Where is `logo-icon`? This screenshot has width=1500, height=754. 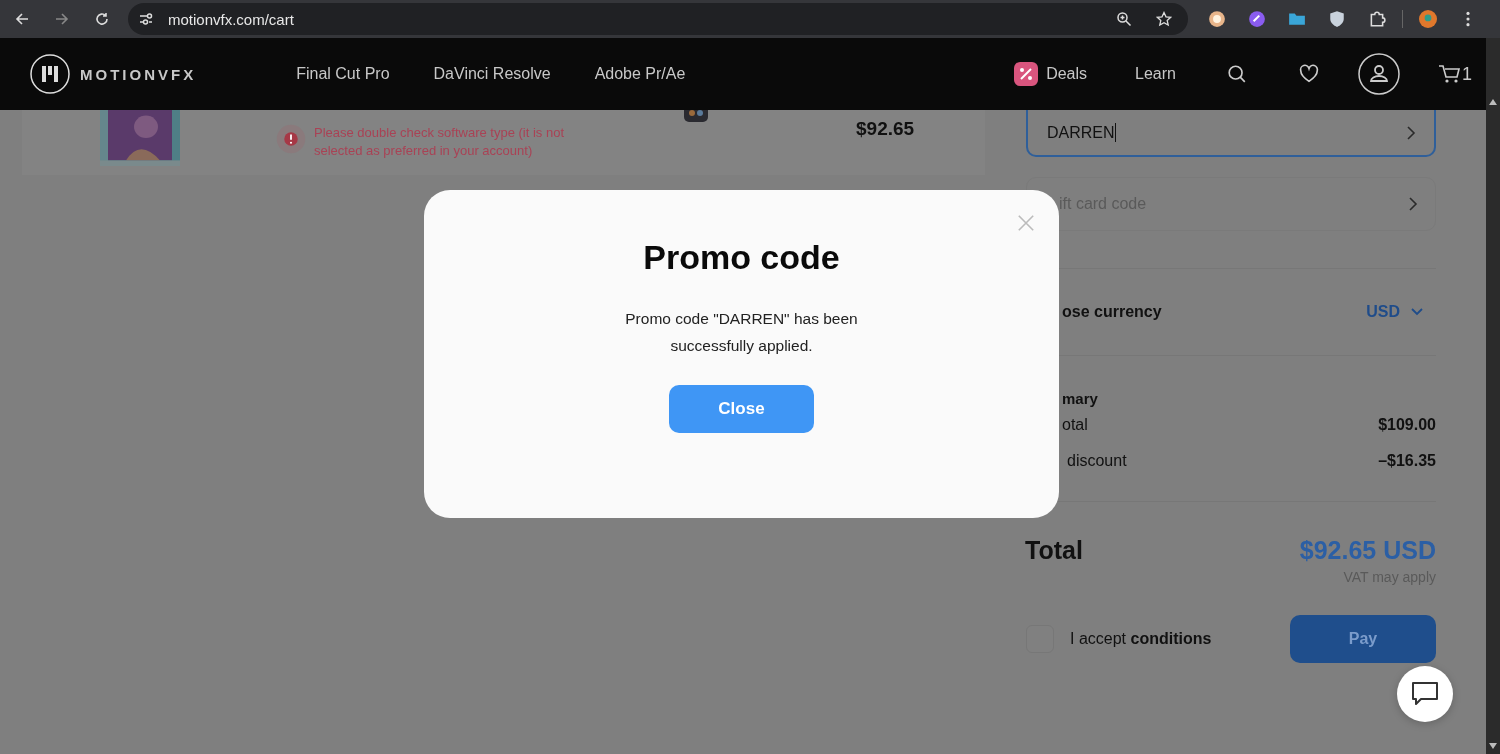 logo-icon is located at coordinates (50, 74).